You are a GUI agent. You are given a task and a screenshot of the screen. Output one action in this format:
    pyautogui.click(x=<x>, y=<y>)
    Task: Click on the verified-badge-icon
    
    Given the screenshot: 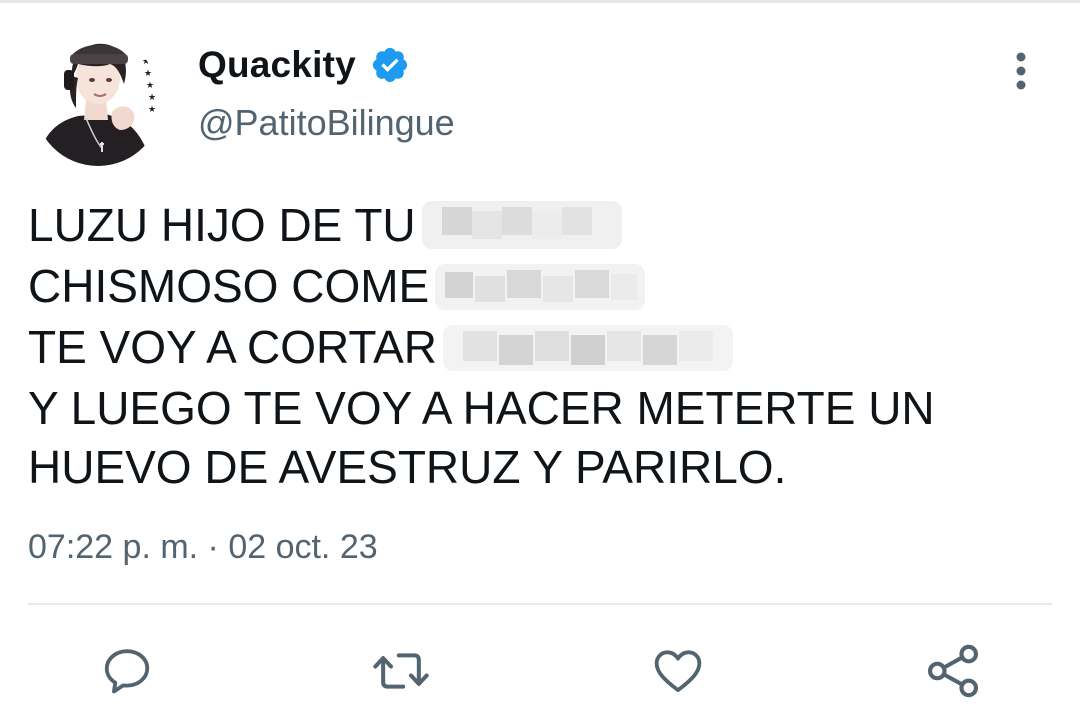 What is the action you would take?
    pyautogui.click(x=390, y=65)
    